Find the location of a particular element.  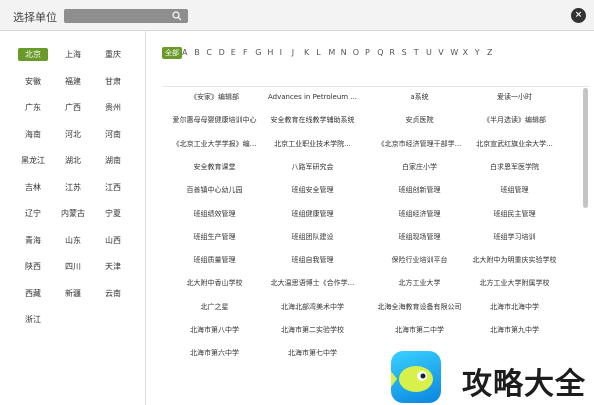

letter-filter-item: E is located at coordinates (233, 53).